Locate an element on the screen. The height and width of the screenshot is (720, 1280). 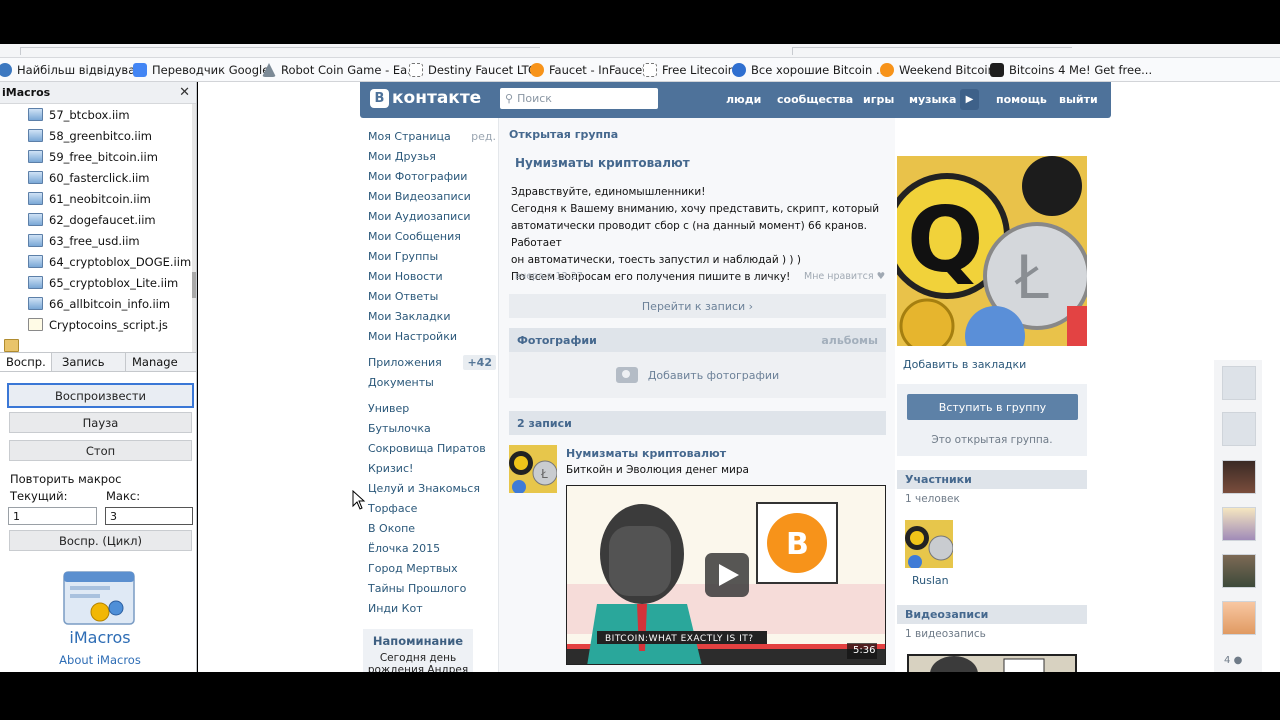
macro-file: 65_cryptoblox_Lite.iim is located at coordinates (96, 282).